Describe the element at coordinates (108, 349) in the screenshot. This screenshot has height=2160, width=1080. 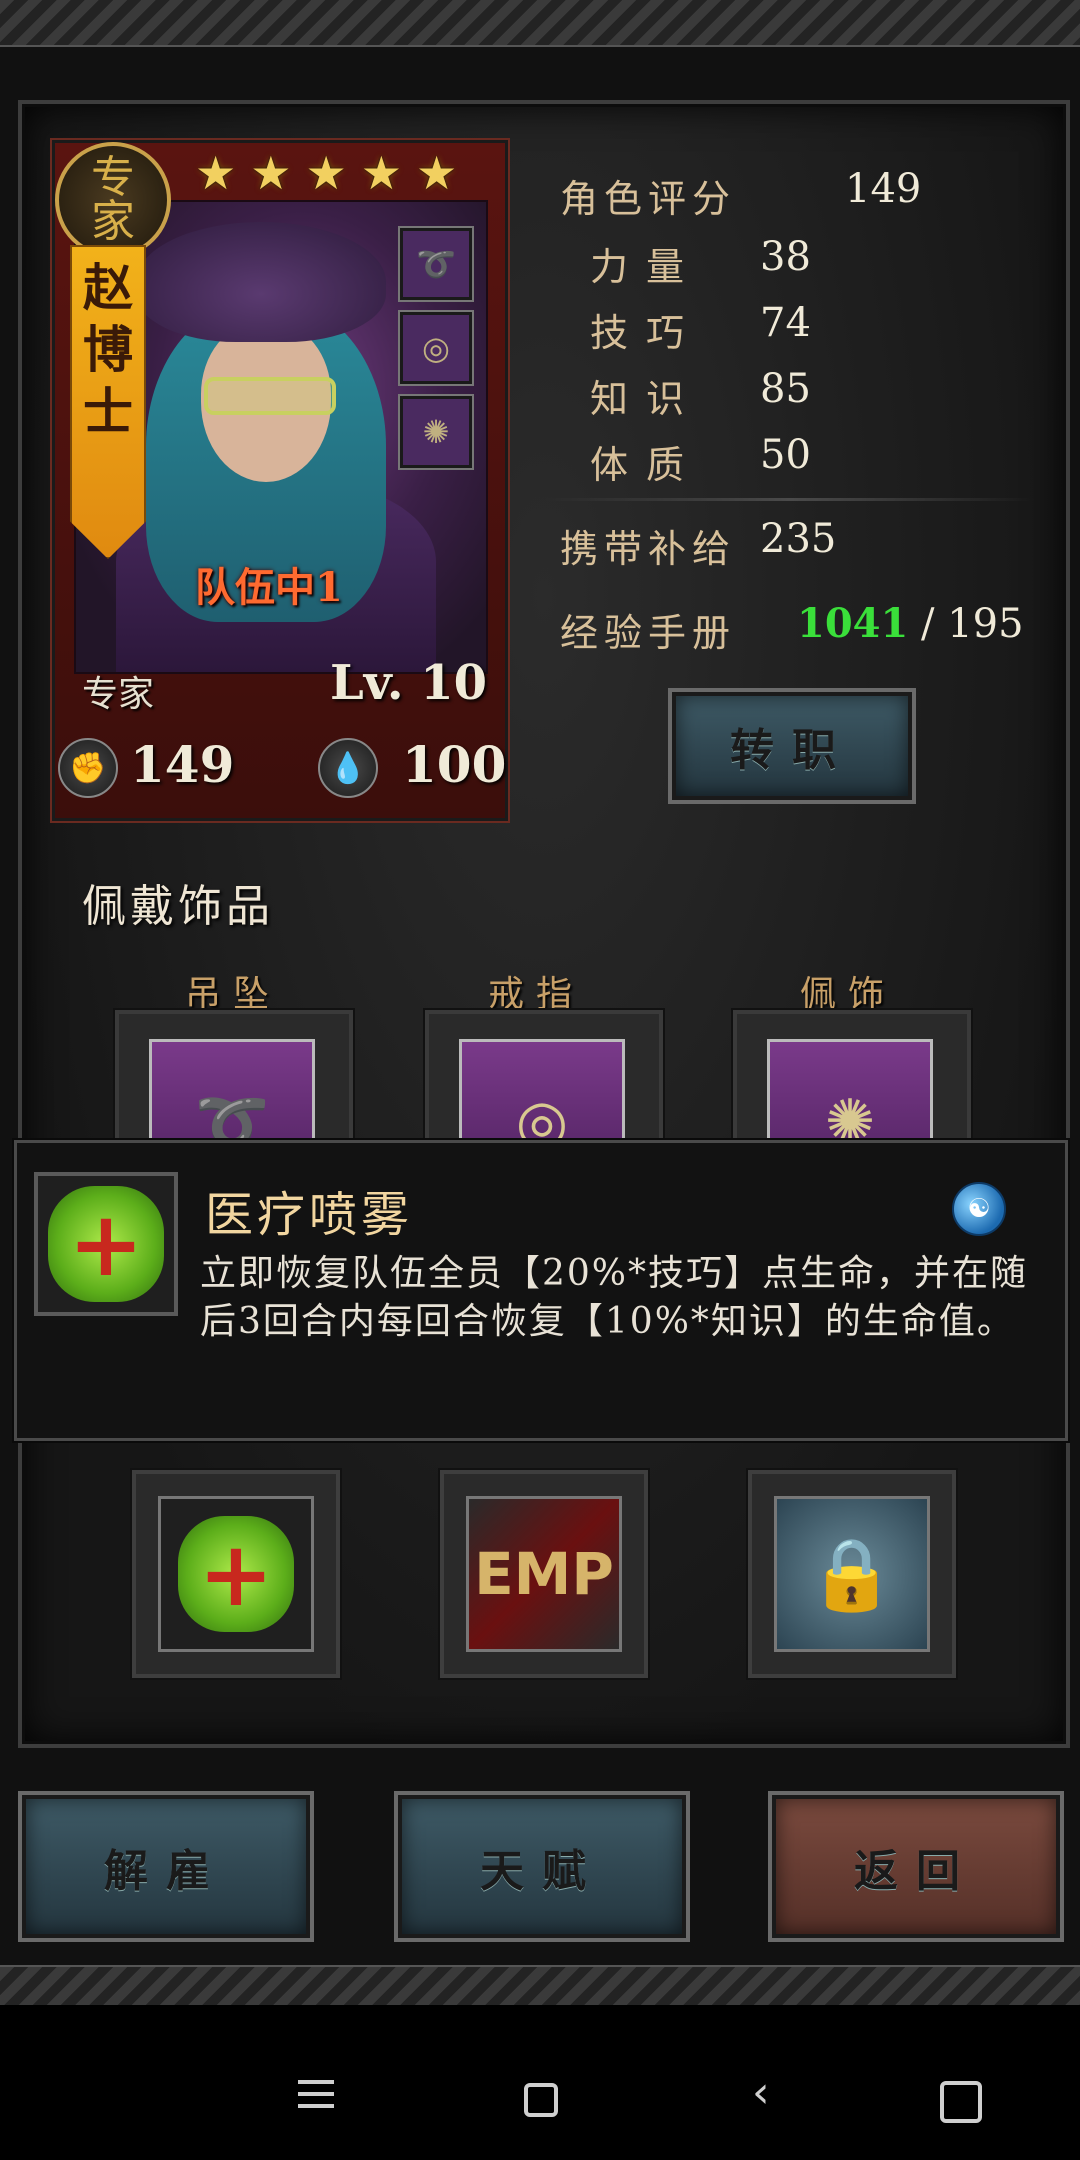
I see `name-char: 博` at that location.